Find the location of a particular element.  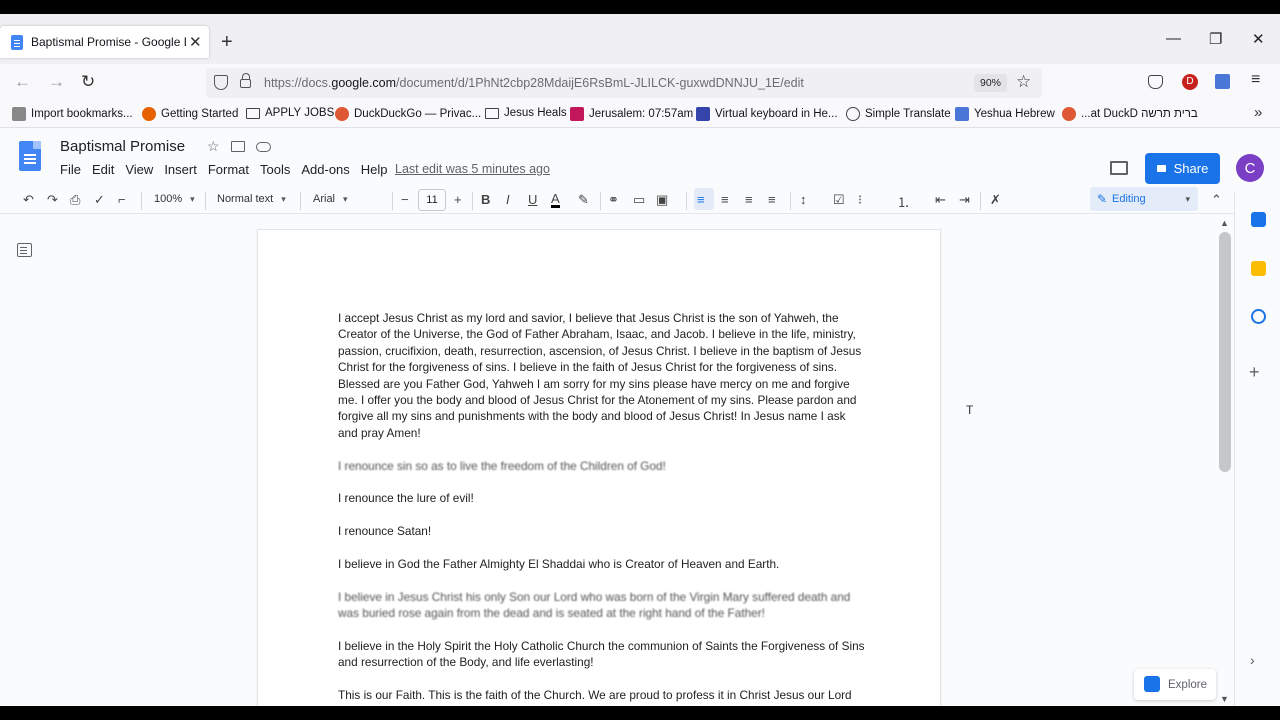

scroll-up-icon: ▲ is located at coordinates (1224, 223).